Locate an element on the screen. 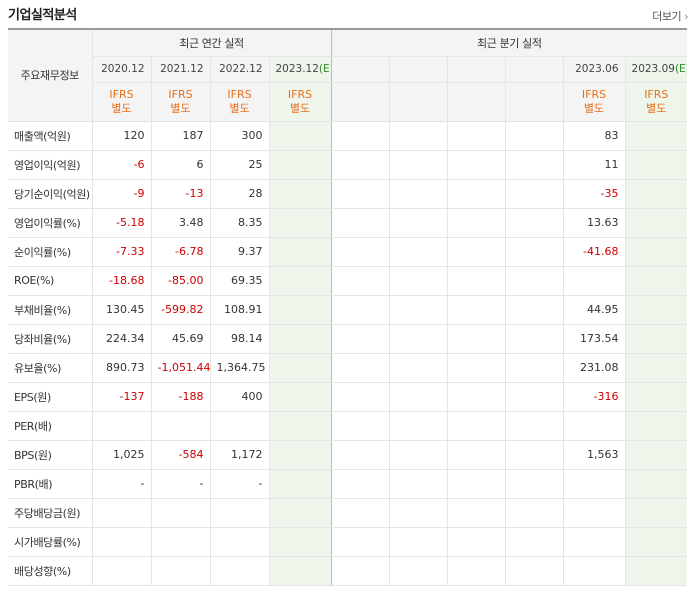  period-header: 2020.12 is located at coordinates (121, 69).